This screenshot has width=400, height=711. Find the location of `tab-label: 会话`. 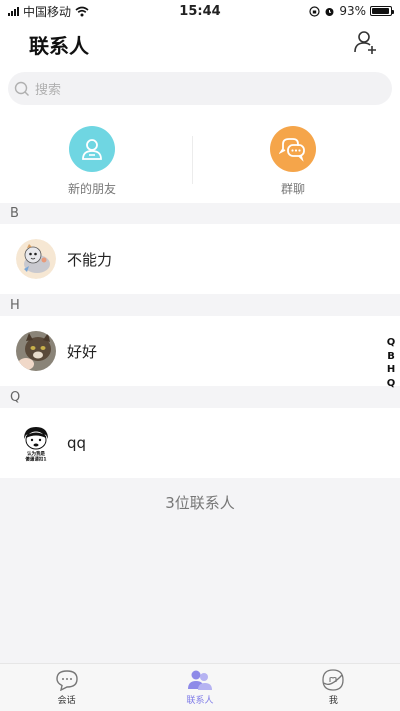

tab-label: 会话 is located at coordinates (66, 701).